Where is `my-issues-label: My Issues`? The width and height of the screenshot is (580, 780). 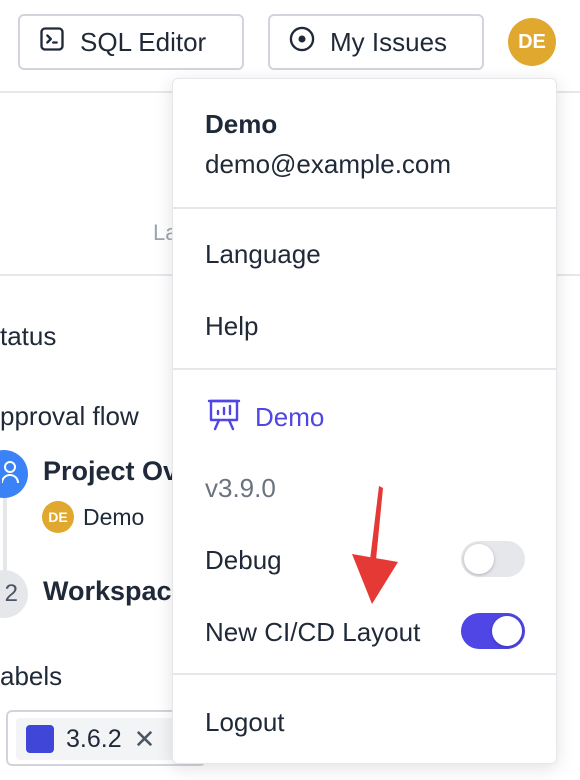
my-issues-label: My Issues is located at coordinates (389, 41).